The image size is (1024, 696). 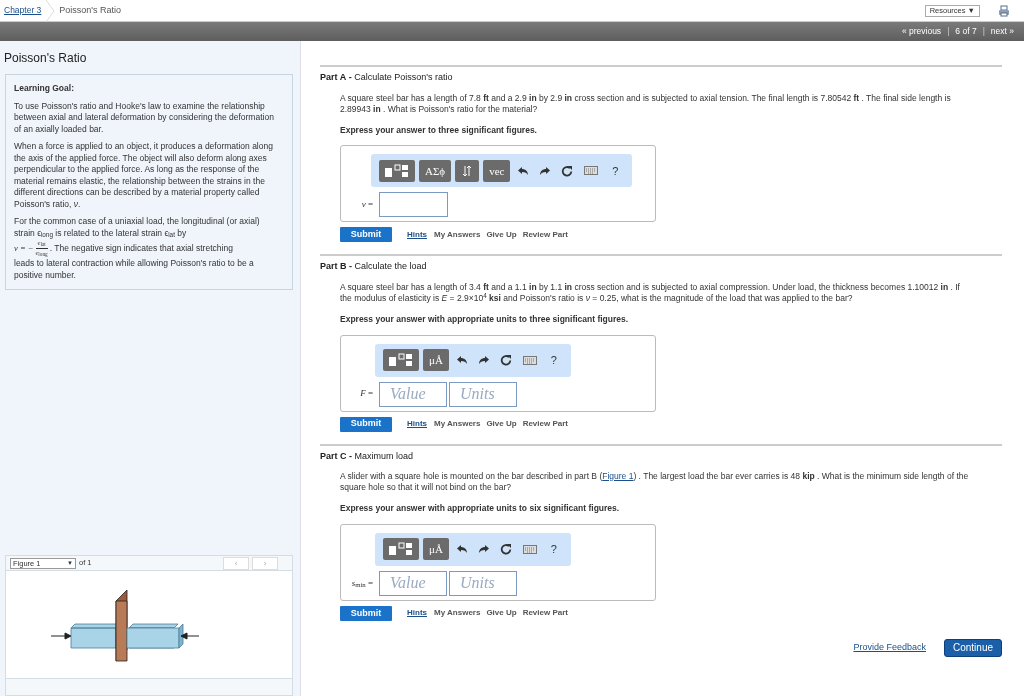 I want to click on goal-paragraph: leads to lateral contraction while allowing Poisson's ratio to be a positive number., so click(x=134, y=269).